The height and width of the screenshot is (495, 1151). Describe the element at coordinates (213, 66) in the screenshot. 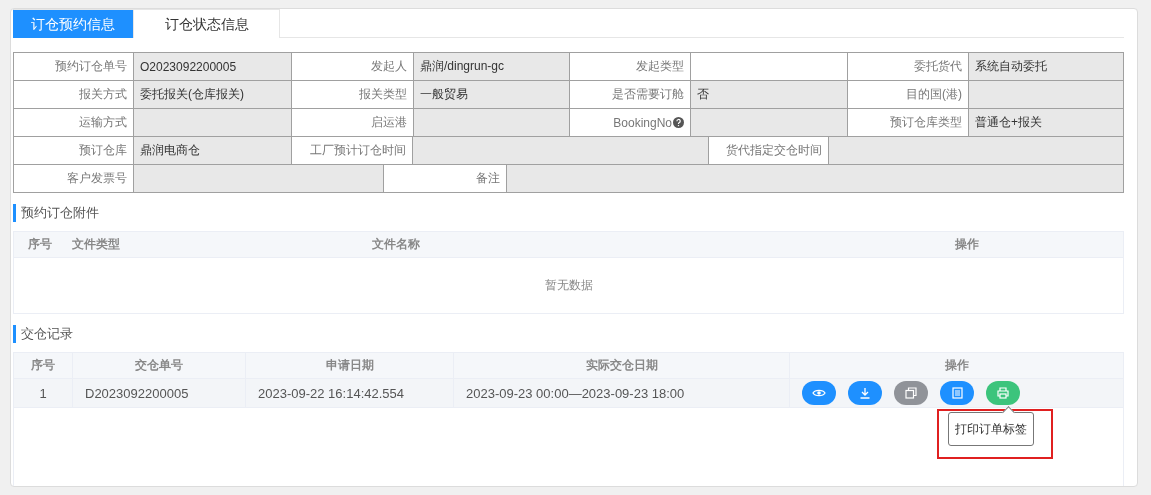

I see `field-value: O2023092200005` at that location.